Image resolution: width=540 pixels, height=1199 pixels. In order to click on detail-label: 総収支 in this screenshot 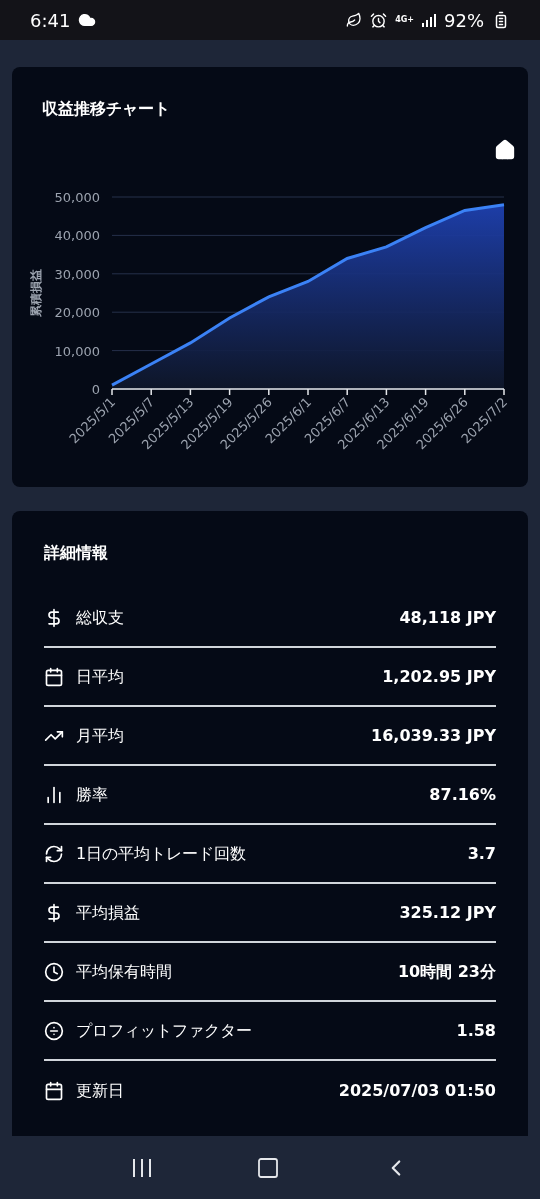, I will do `click(100, 617)`.